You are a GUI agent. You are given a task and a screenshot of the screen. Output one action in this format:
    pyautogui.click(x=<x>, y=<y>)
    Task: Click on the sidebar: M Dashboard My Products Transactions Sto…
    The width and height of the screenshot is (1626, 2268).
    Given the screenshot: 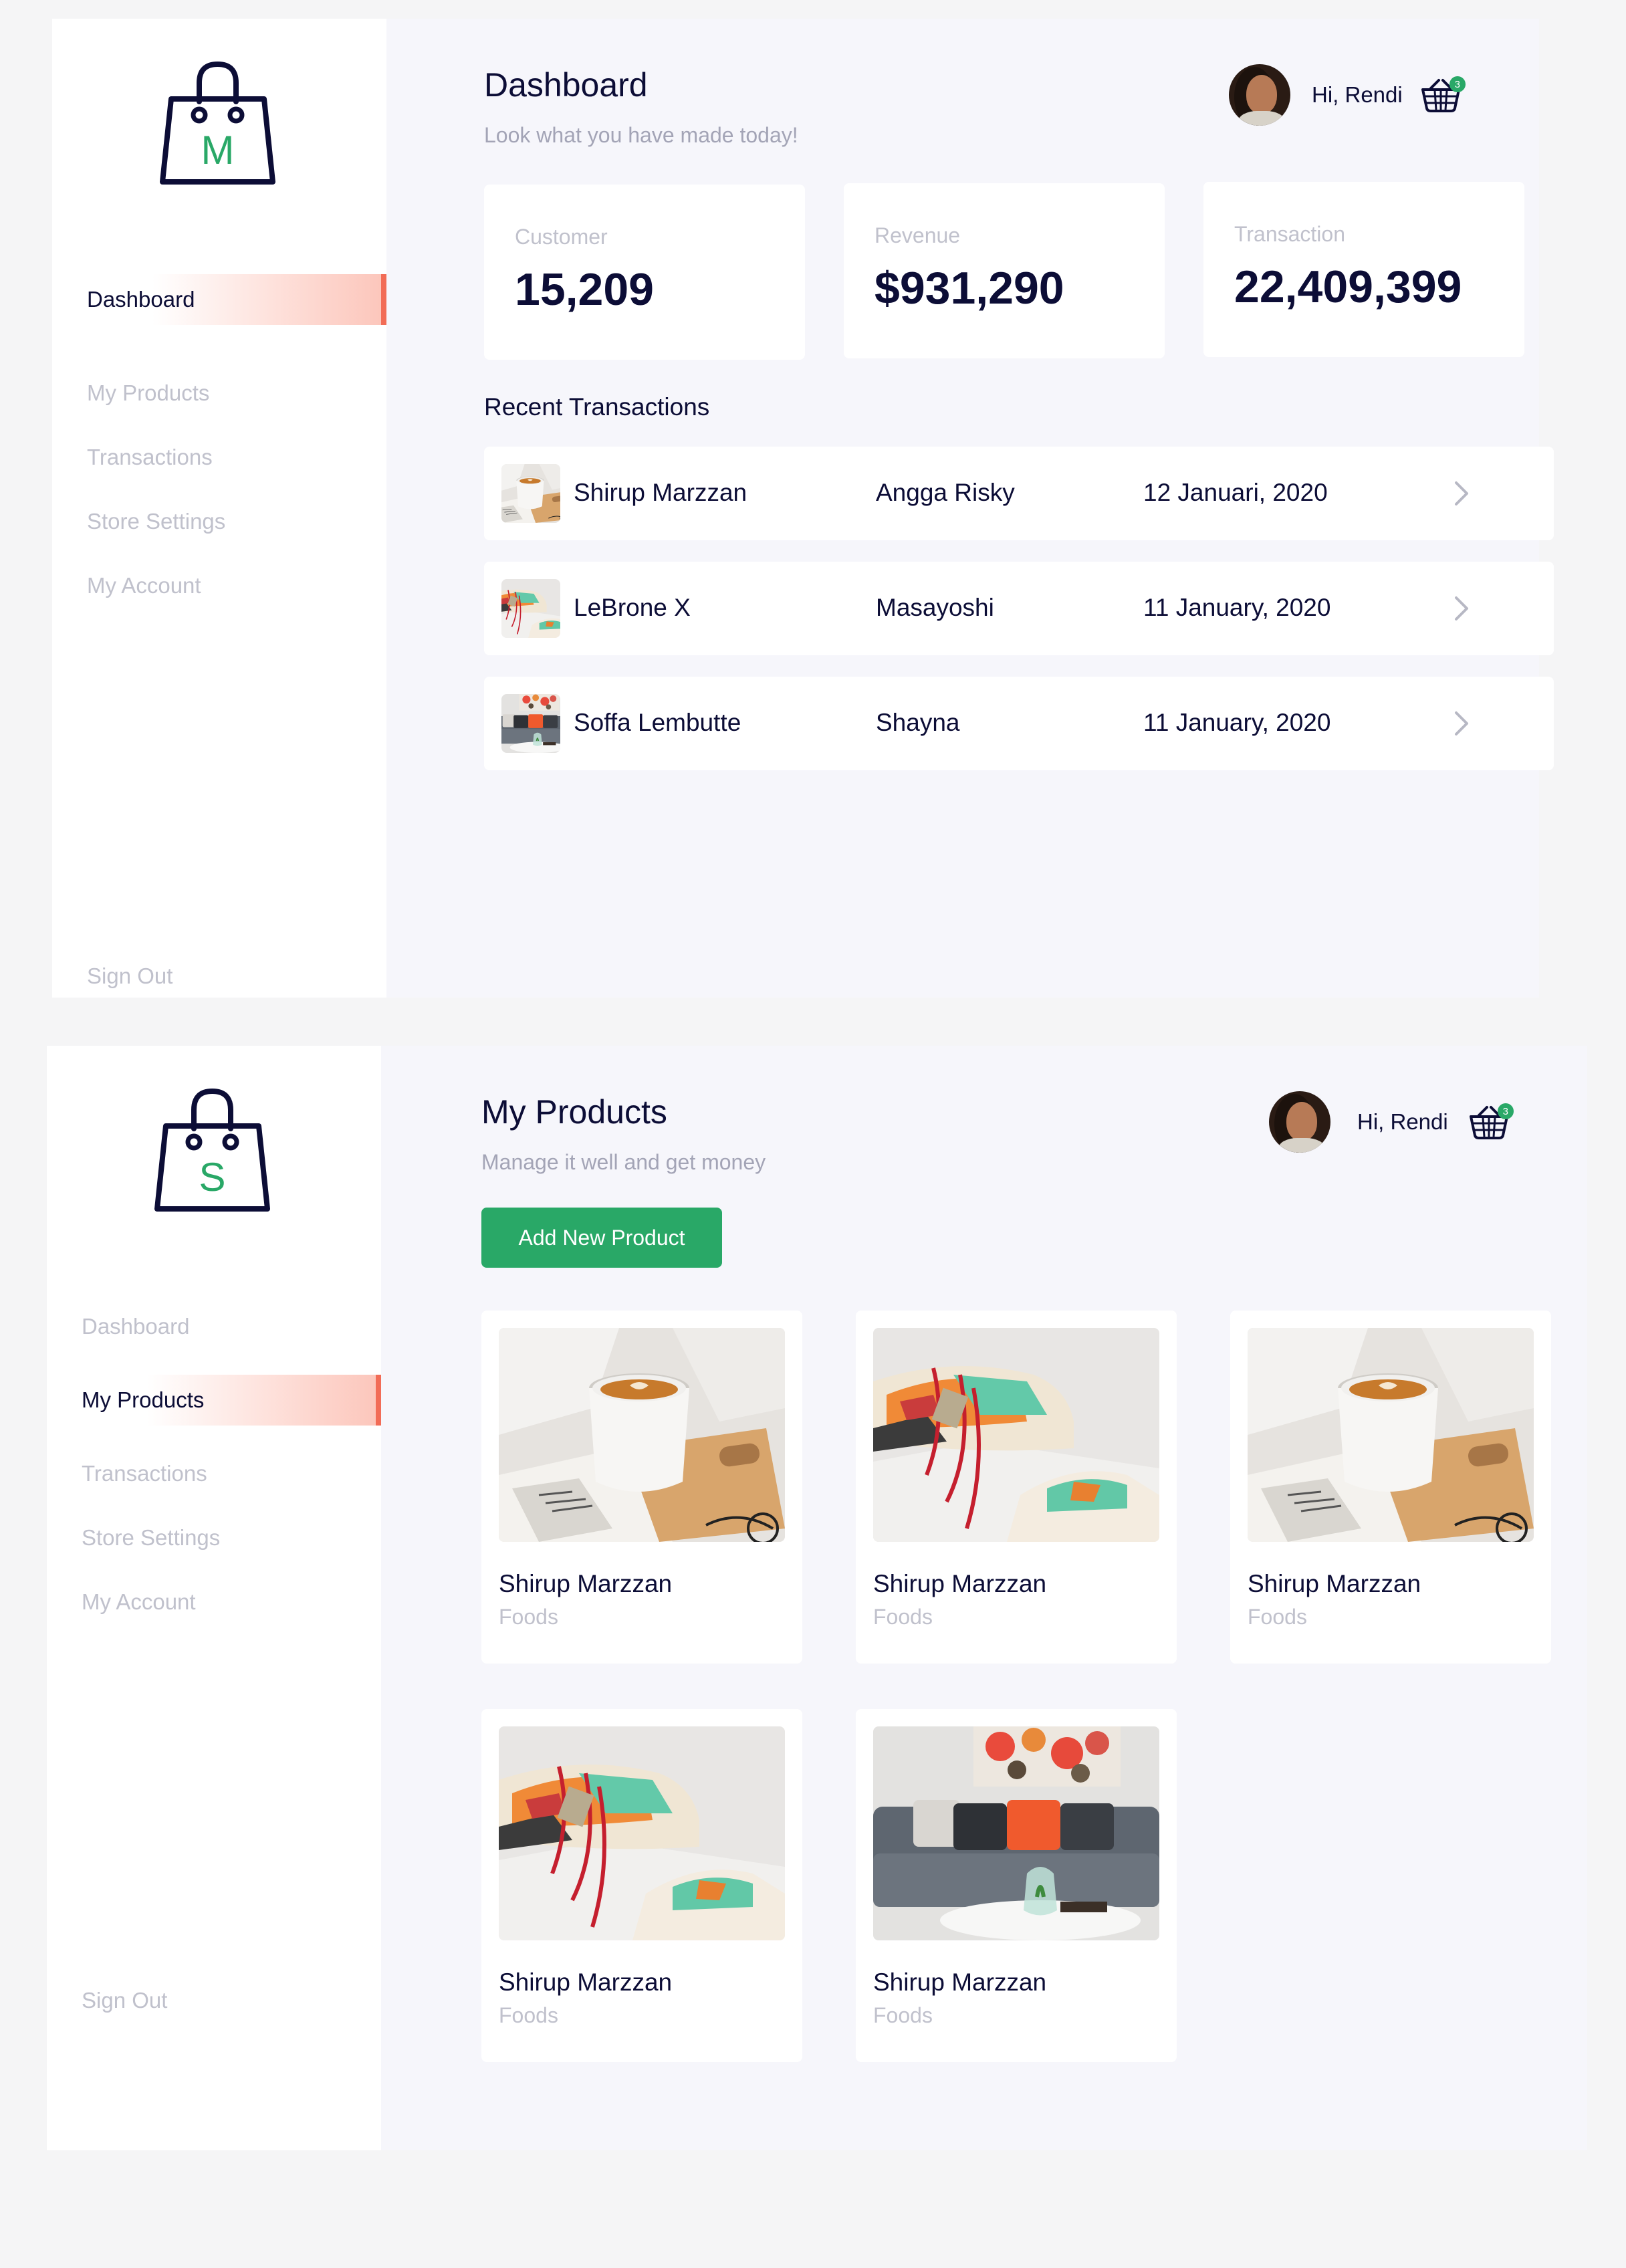 What is the action you would take?
    pyautogui.click(x=219, y=508)
    